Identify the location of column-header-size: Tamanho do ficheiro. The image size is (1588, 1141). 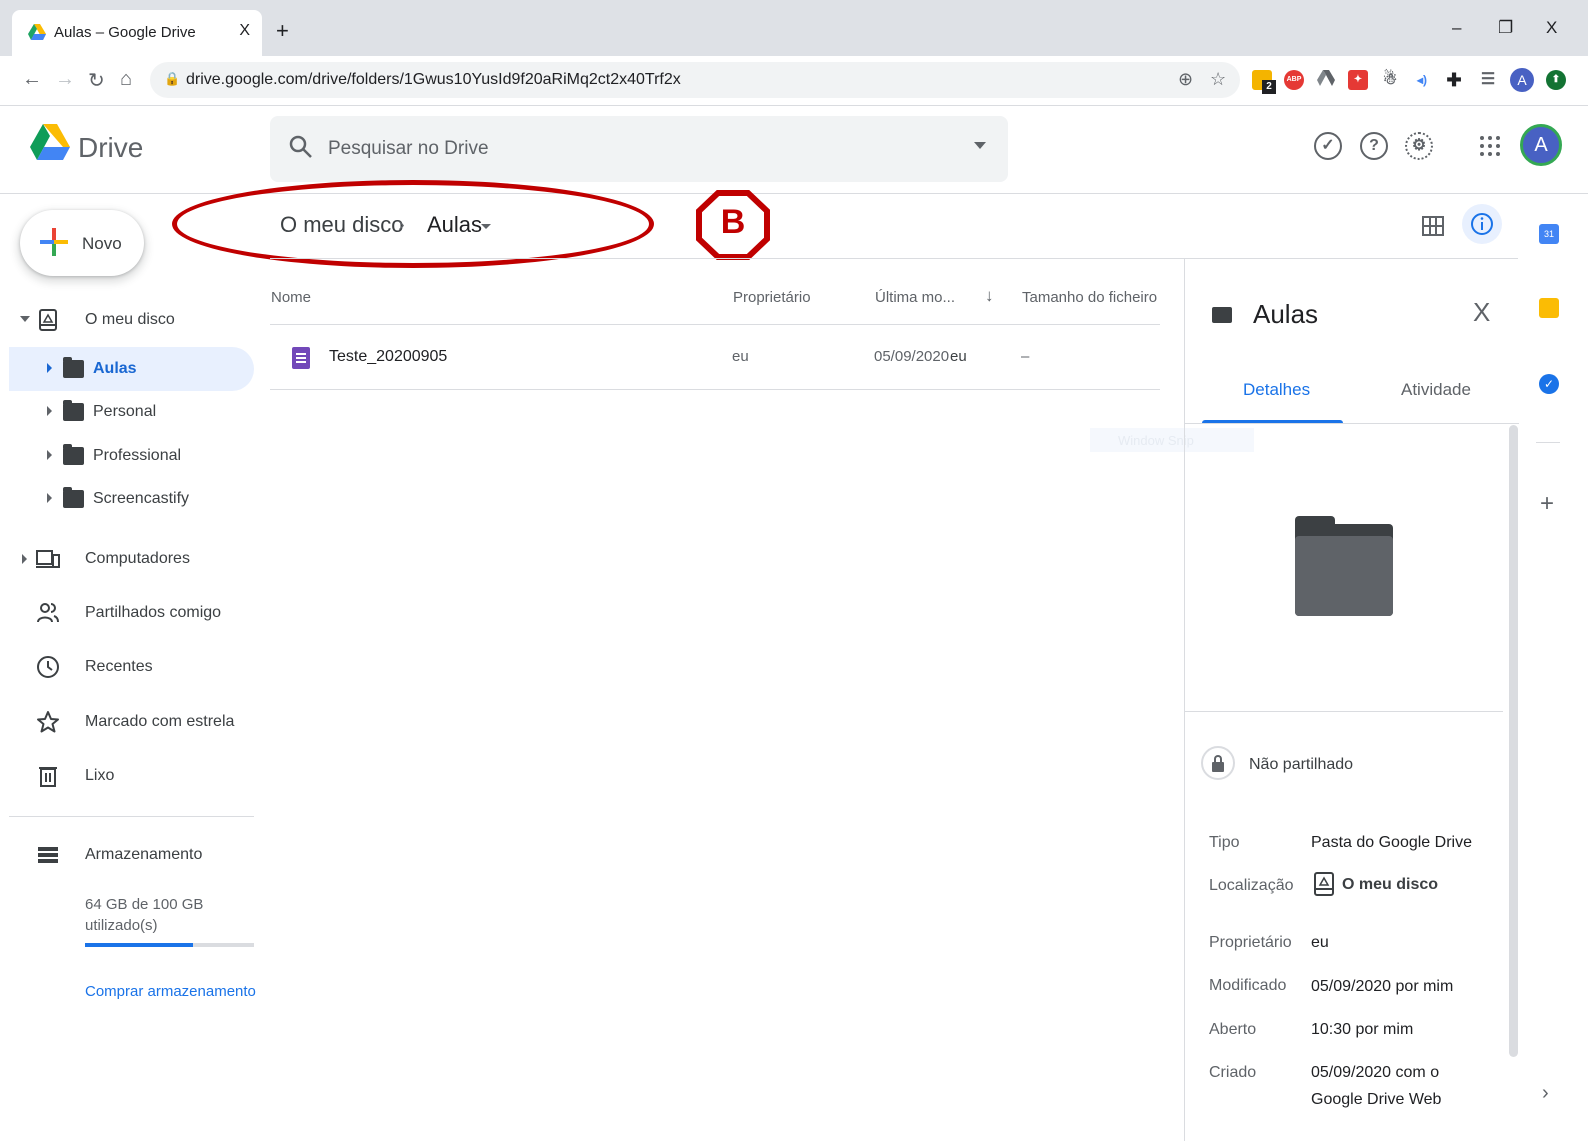
(1089, 297).